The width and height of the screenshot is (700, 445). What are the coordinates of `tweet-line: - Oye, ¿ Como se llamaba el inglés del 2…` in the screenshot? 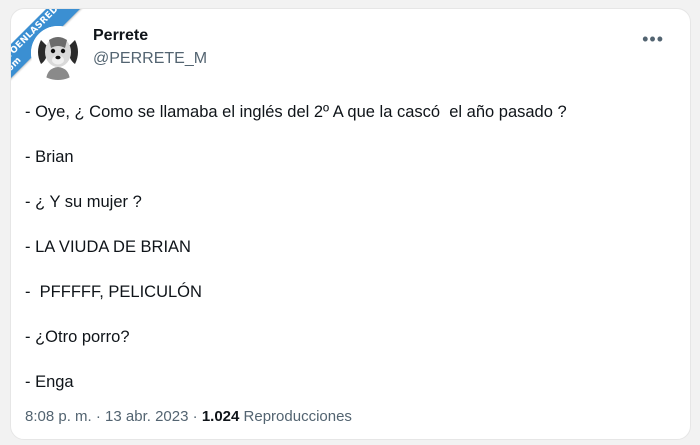 It's located at (296, 112).